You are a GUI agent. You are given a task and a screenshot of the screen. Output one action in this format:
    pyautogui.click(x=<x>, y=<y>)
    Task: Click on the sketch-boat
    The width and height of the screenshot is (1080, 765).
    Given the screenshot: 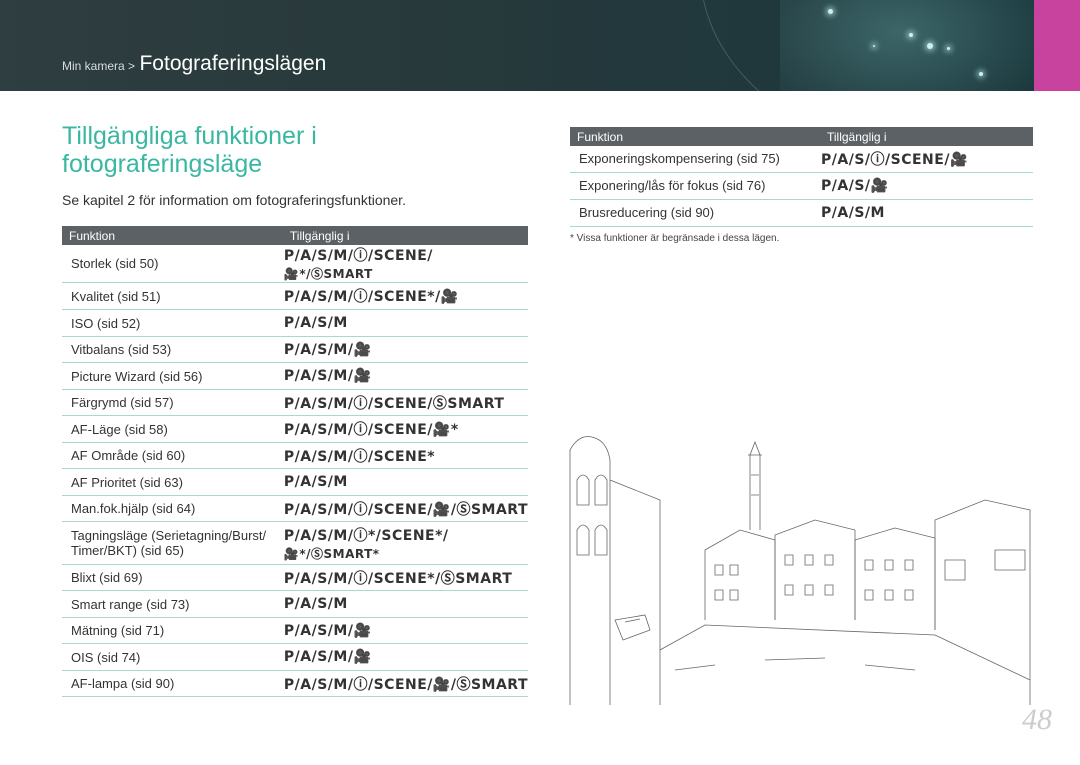 What is the action you would take?
    pyautogui.click(x=632, y=627)
    